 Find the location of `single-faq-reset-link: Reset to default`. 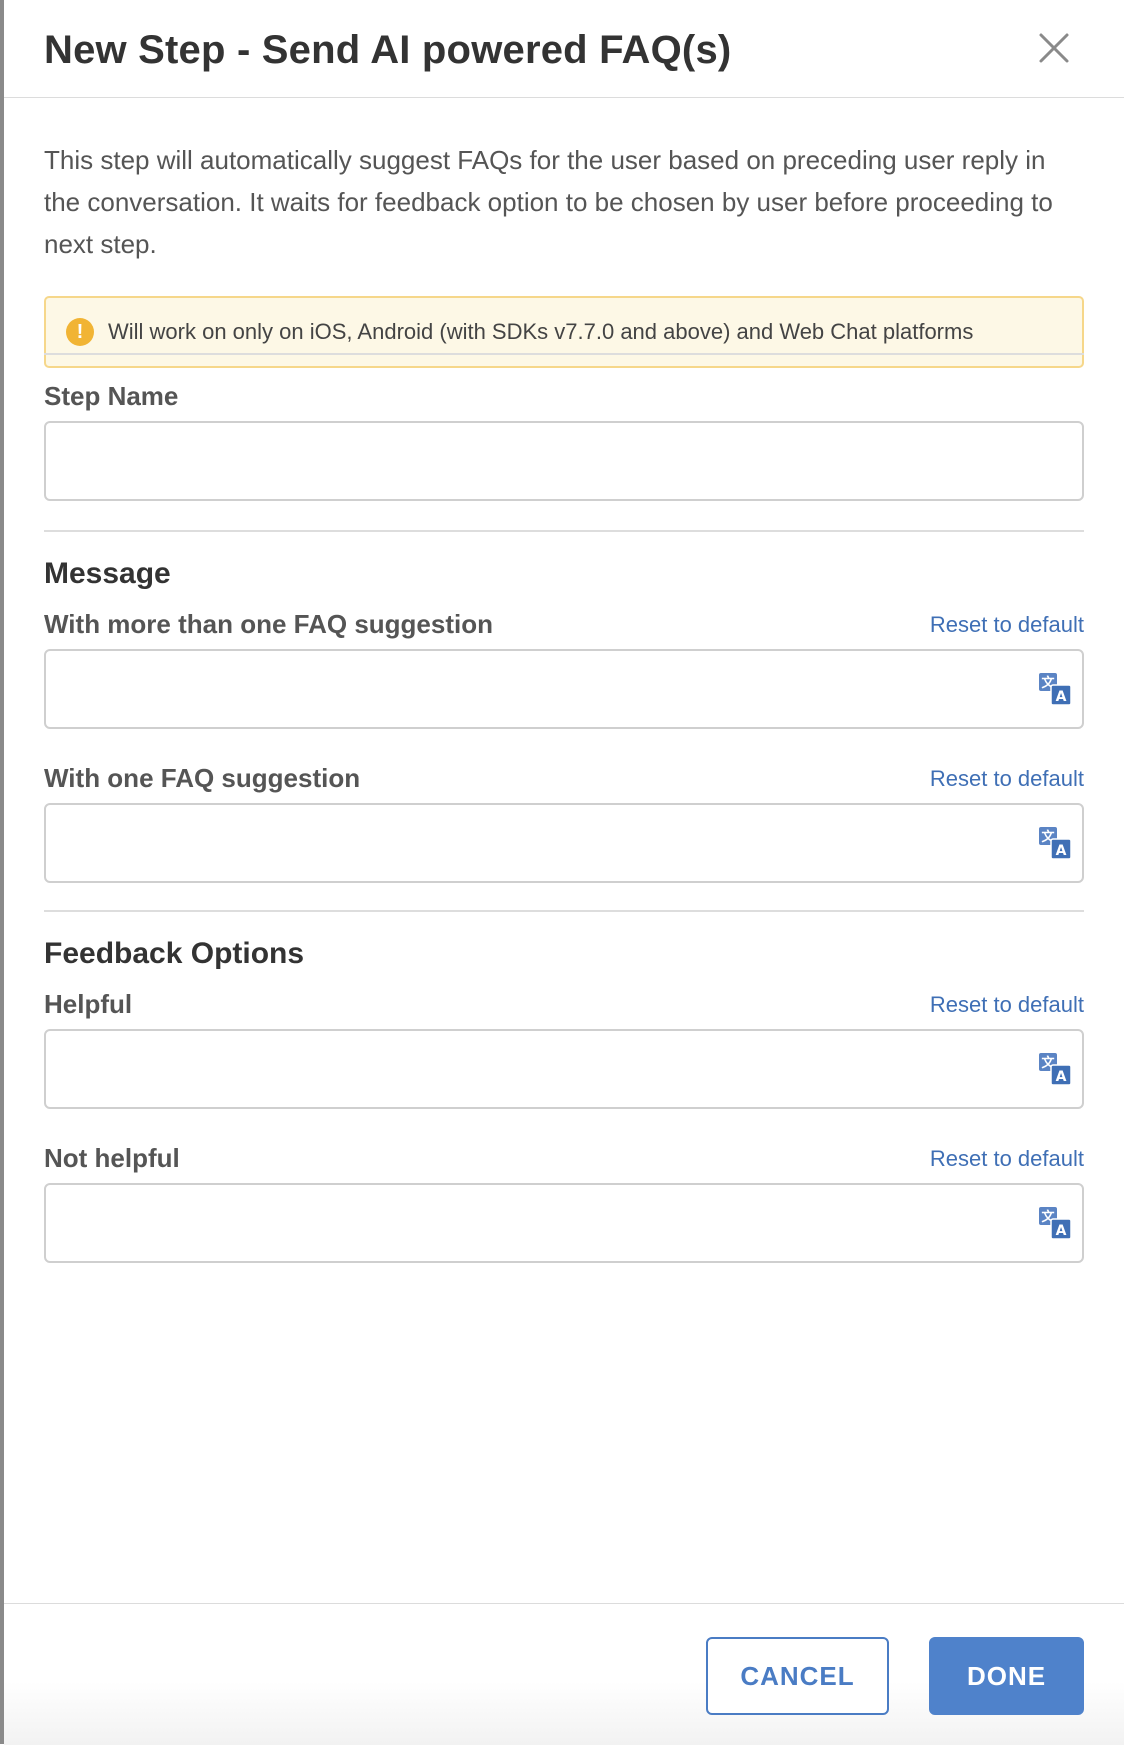

single-faq-reset-link: Reset to default is located at coordinates (1007, 779).